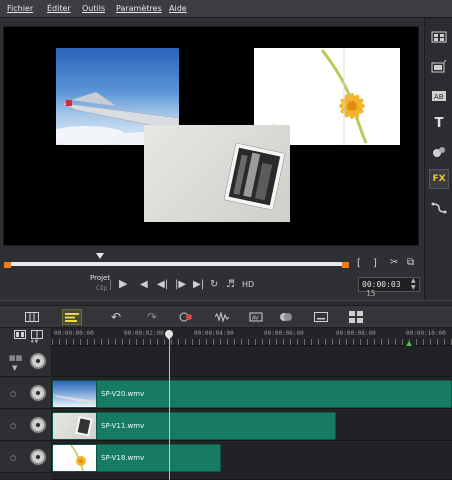  I want to click on overlay-track-3: SP-V18.wmv, so click(252, 461).